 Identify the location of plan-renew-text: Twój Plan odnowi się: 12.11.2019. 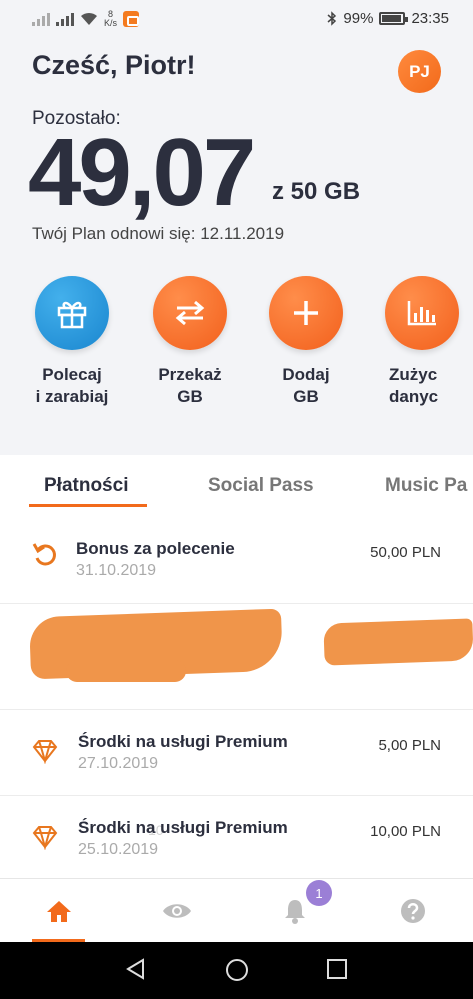
(158, 233).